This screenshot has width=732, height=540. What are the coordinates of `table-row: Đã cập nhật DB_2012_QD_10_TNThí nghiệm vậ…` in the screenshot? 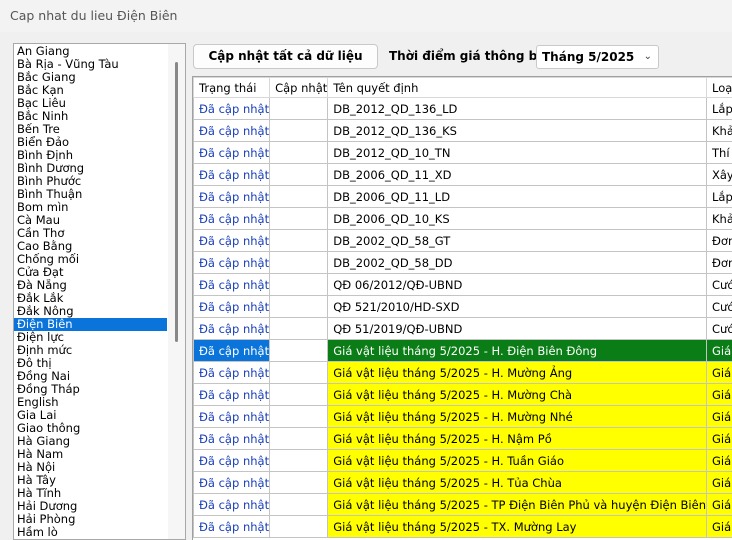 It's located at (462, 152).